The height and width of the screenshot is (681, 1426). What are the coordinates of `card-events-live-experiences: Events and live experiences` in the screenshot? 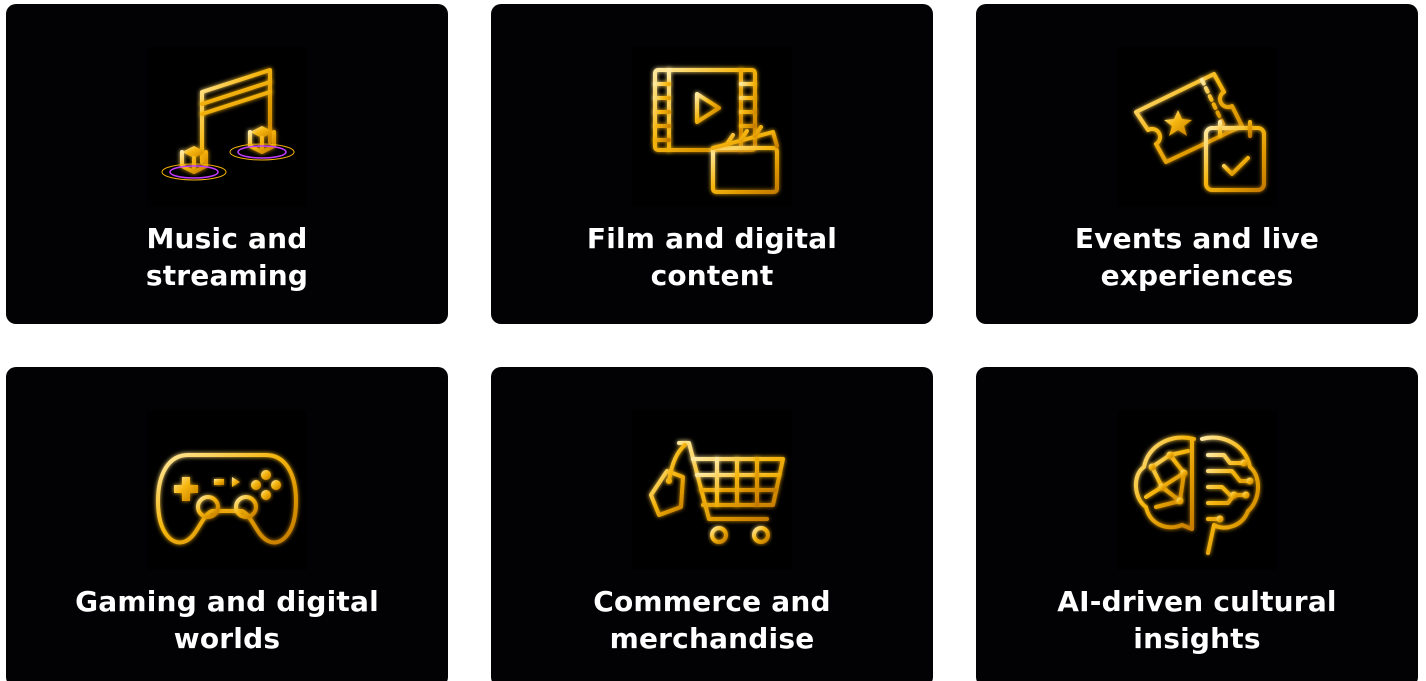 It's located at (1197, 164).